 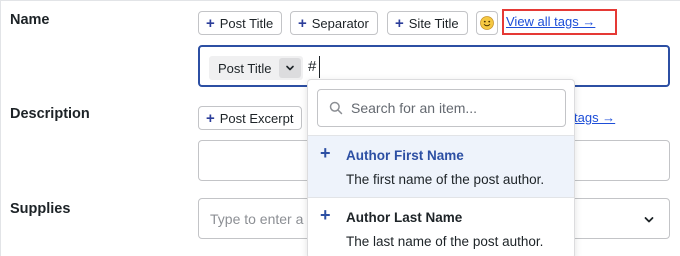 What do you see at coordinates (404, 217) in the screenshot?
I see `item-title: Author Last Name` at bounding box center [404, 217].